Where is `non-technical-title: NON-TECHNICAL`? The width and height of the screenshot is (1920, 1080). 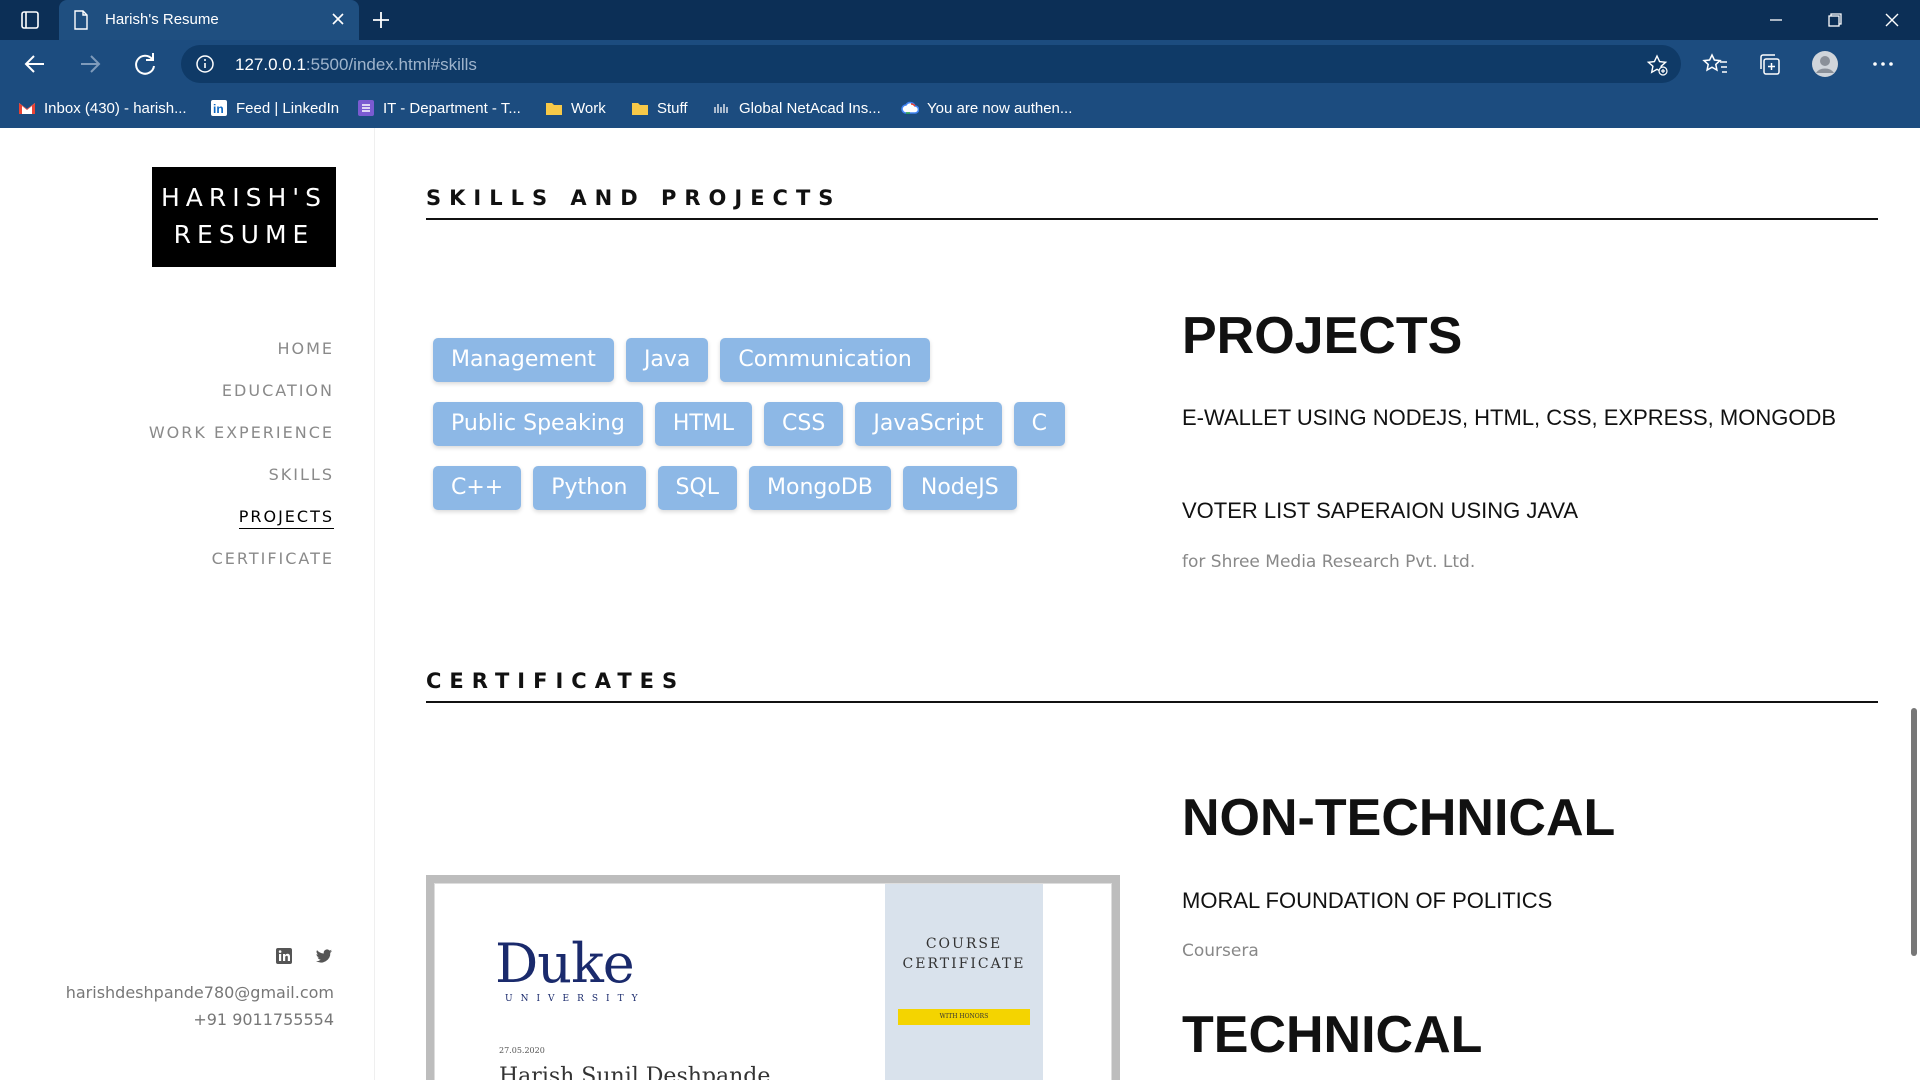 non-technical-title: NON-TECHNICAL is located at coordinates (1399, 818).